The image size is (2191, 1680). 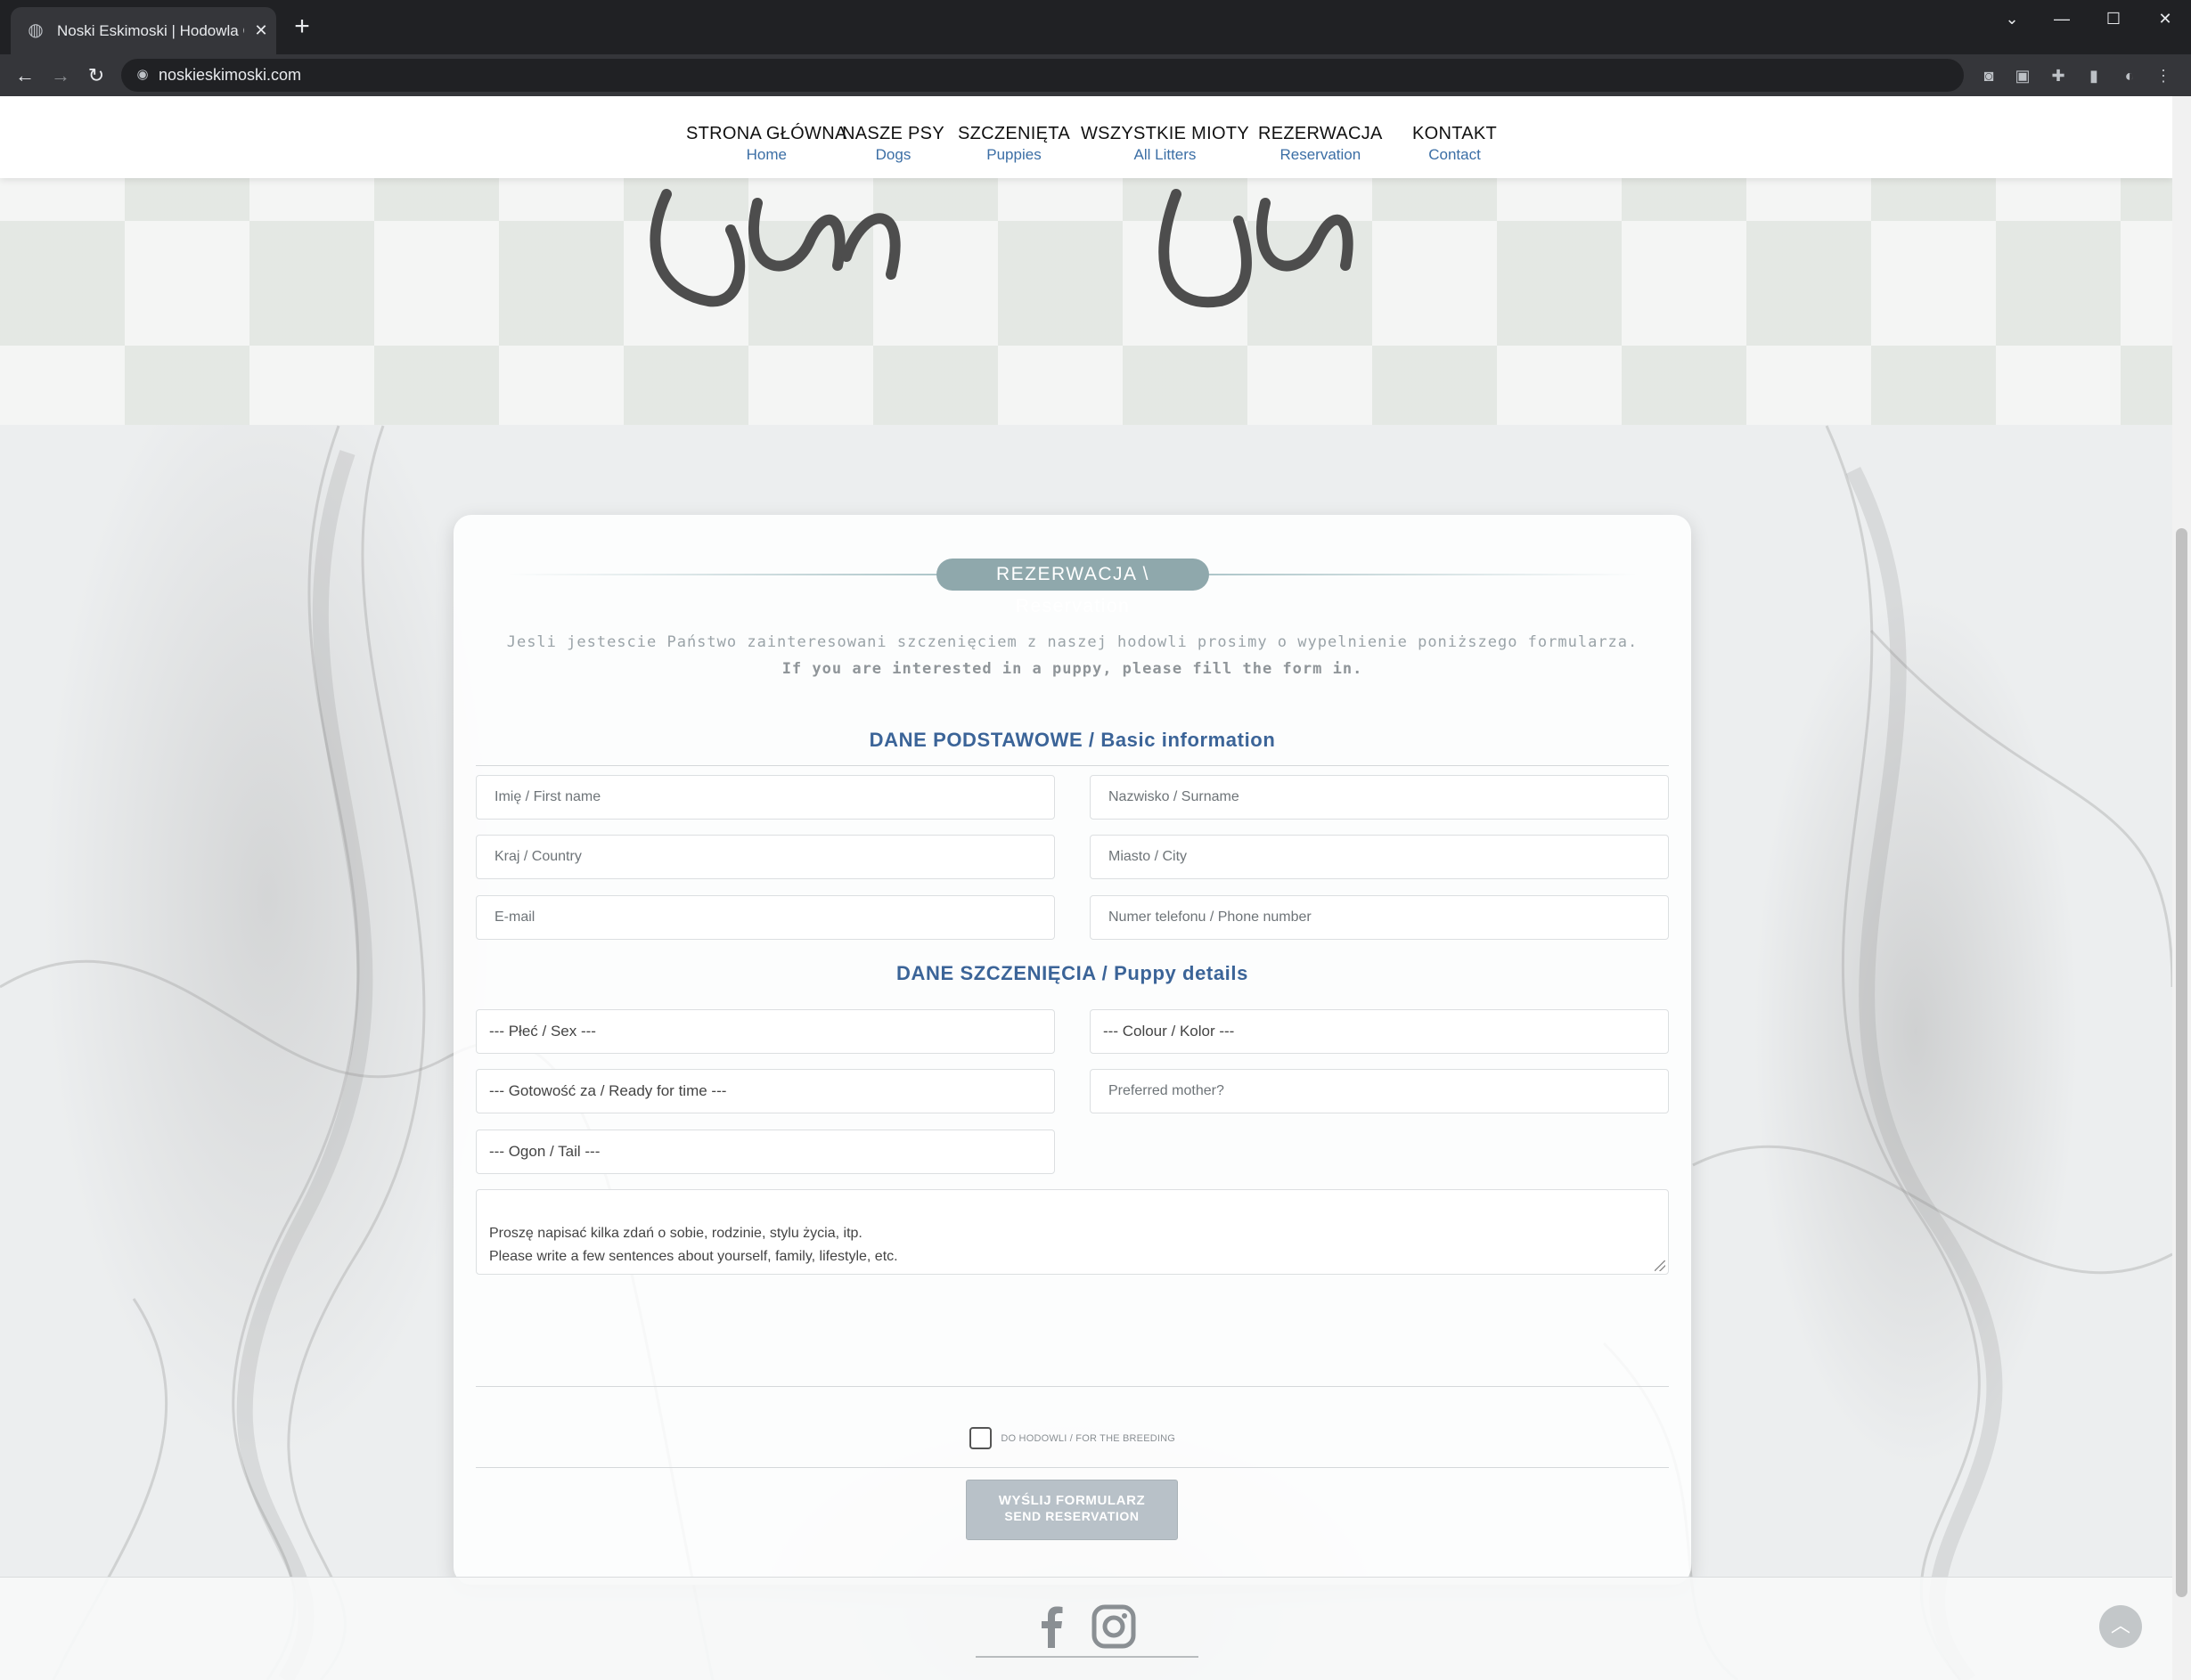 I want to click on first-name-field, so click(x=766, y=797).